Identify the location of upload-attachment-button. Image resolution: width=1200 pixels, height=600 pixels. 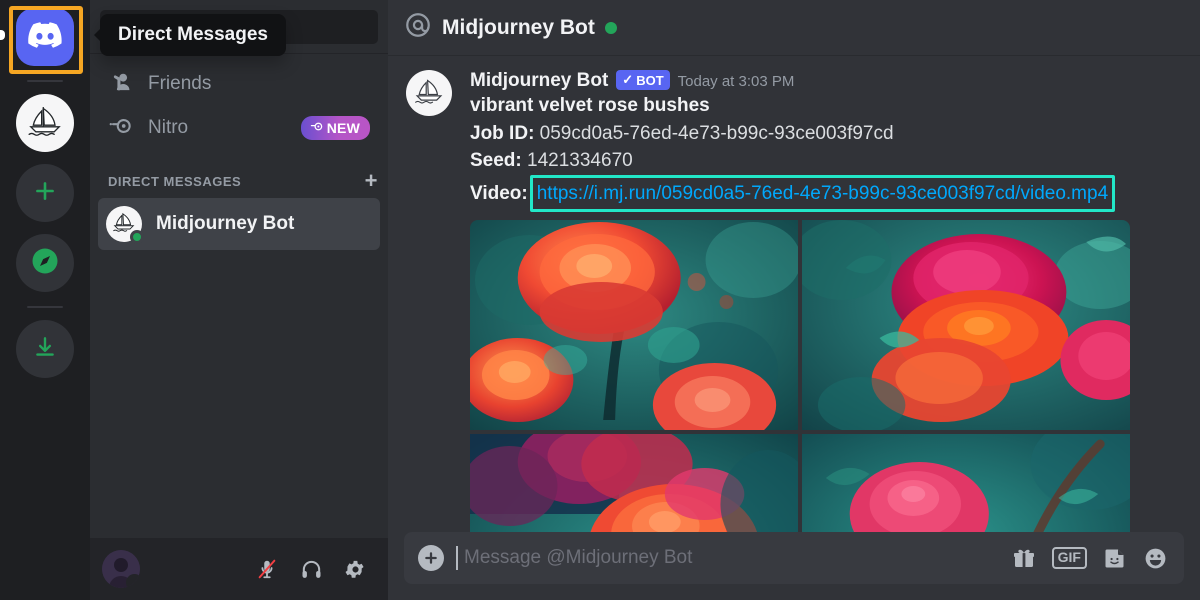
(431, 558).